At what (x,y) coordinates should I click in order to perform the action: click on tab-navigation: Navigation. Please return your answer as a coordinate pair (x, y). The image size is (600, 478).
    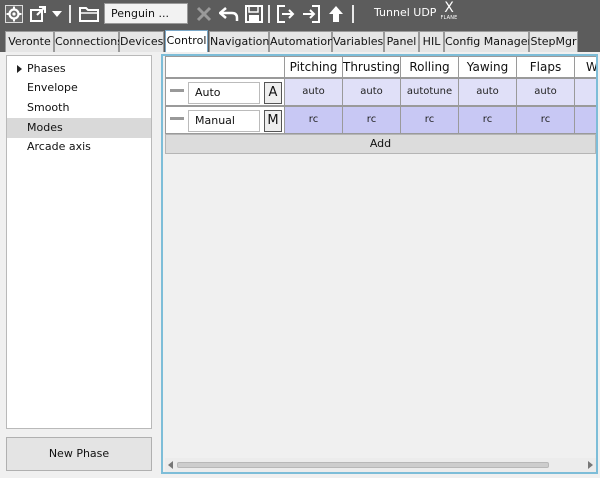
    Looking at the image, I should click on (239, 41).